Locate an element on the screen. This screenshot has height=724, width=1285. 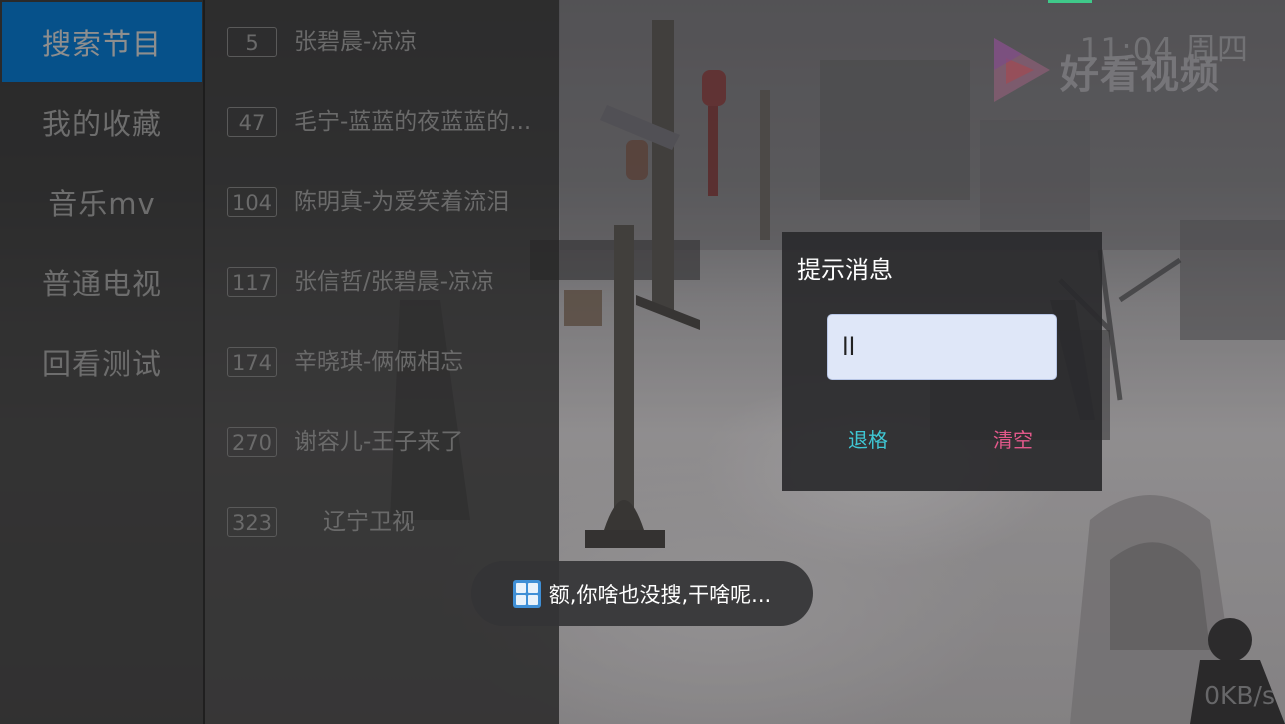
backspace-button: 退格 is located at coordinates (868, 438).